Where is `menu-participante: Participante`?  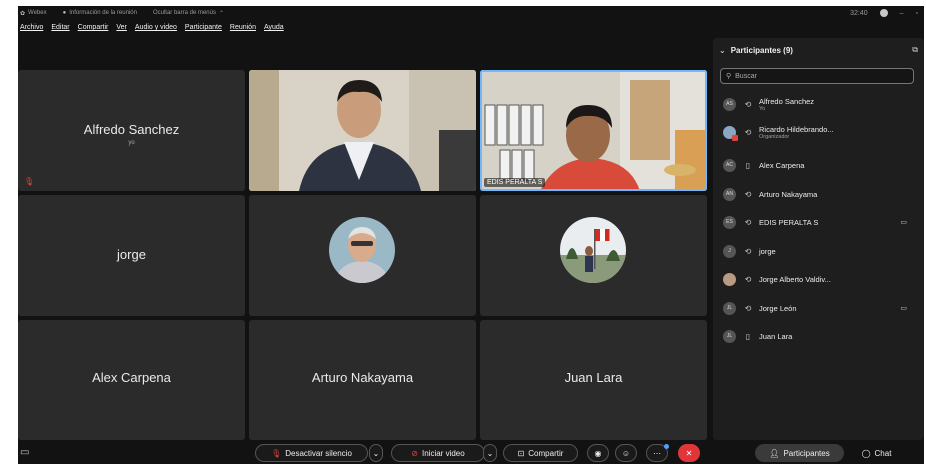 menu-participante: Participante is located at coordinates (203, 30).